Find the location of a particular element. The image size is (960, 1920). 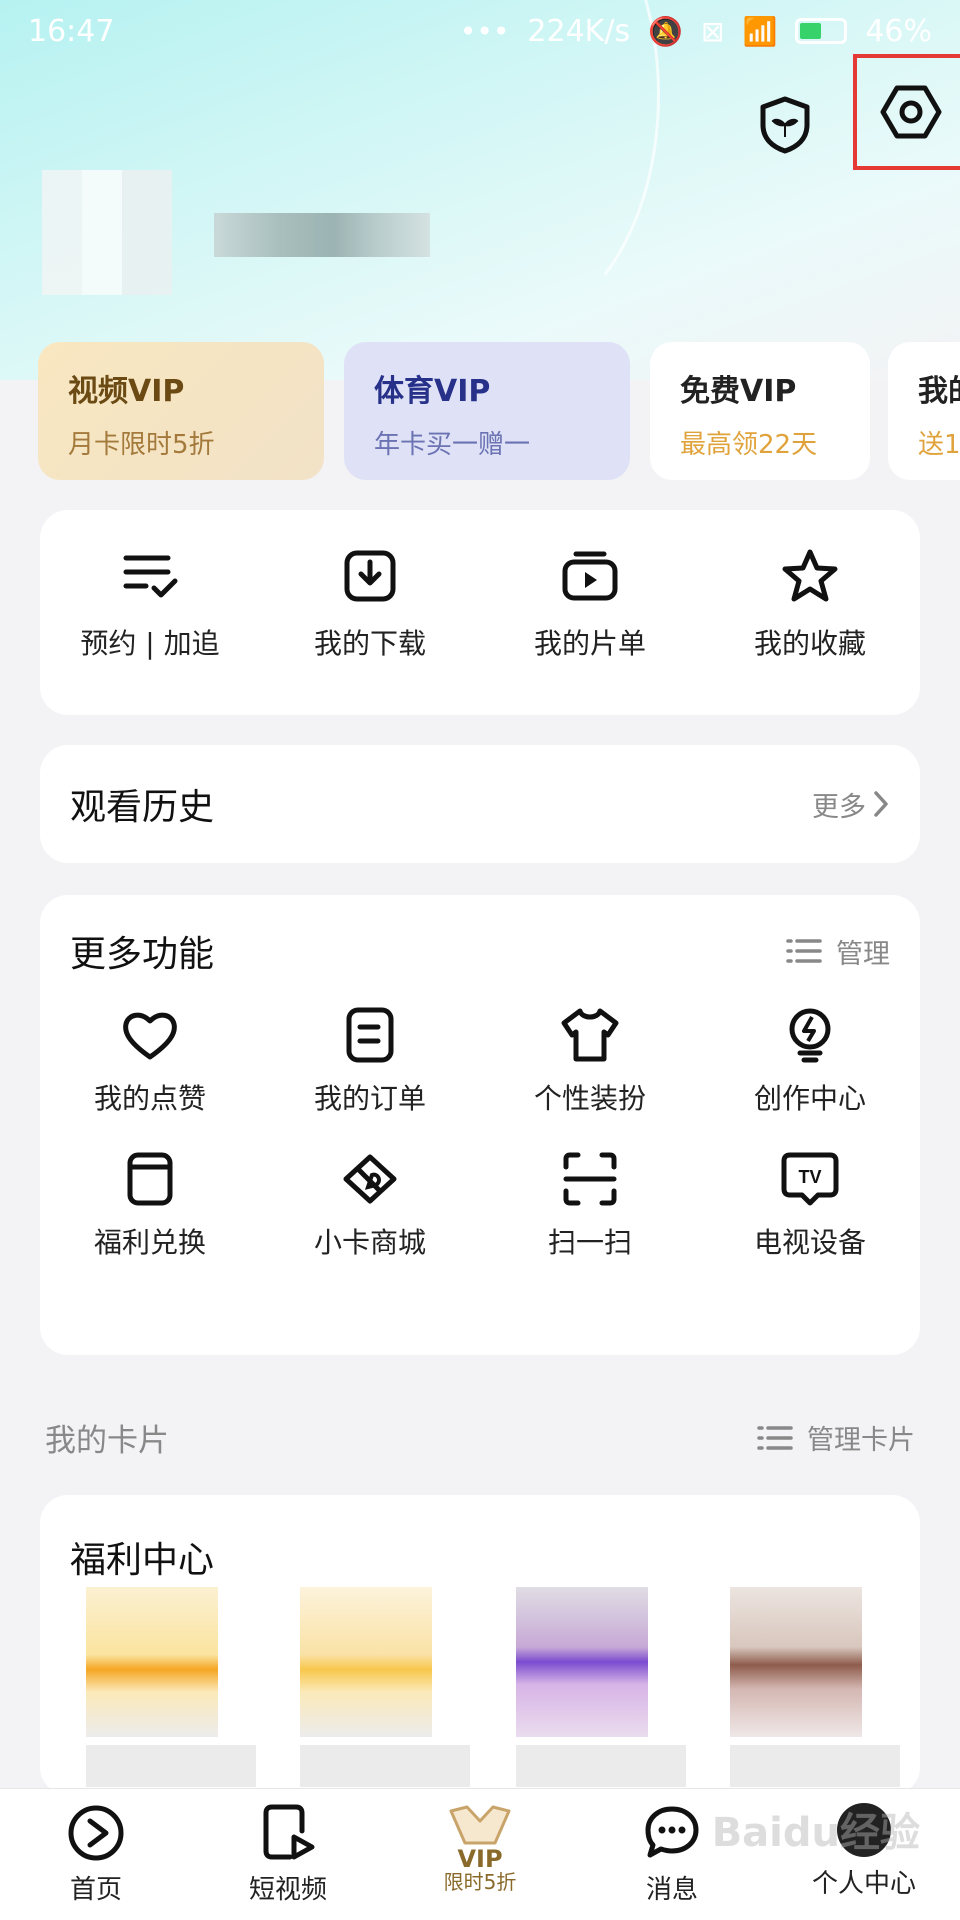

status-time: 16:47 is located at coordinates (71, 31).